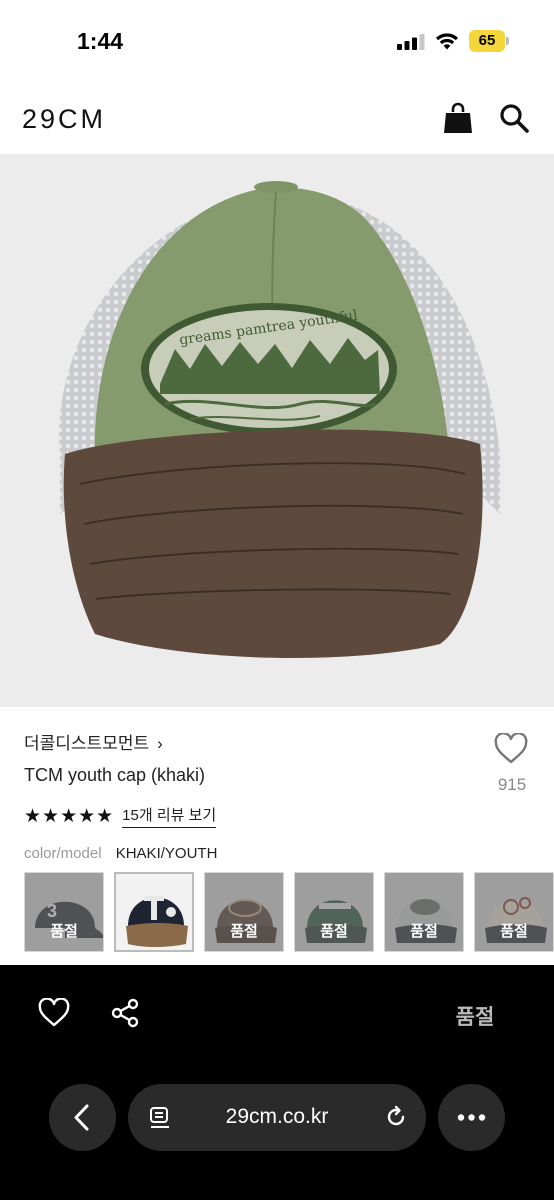 This screenshot has height=1200, width=554. What do you see at coordinates (458, 118) in the screenshot?
I see `bag-icon` at bounding box center [458, 118].